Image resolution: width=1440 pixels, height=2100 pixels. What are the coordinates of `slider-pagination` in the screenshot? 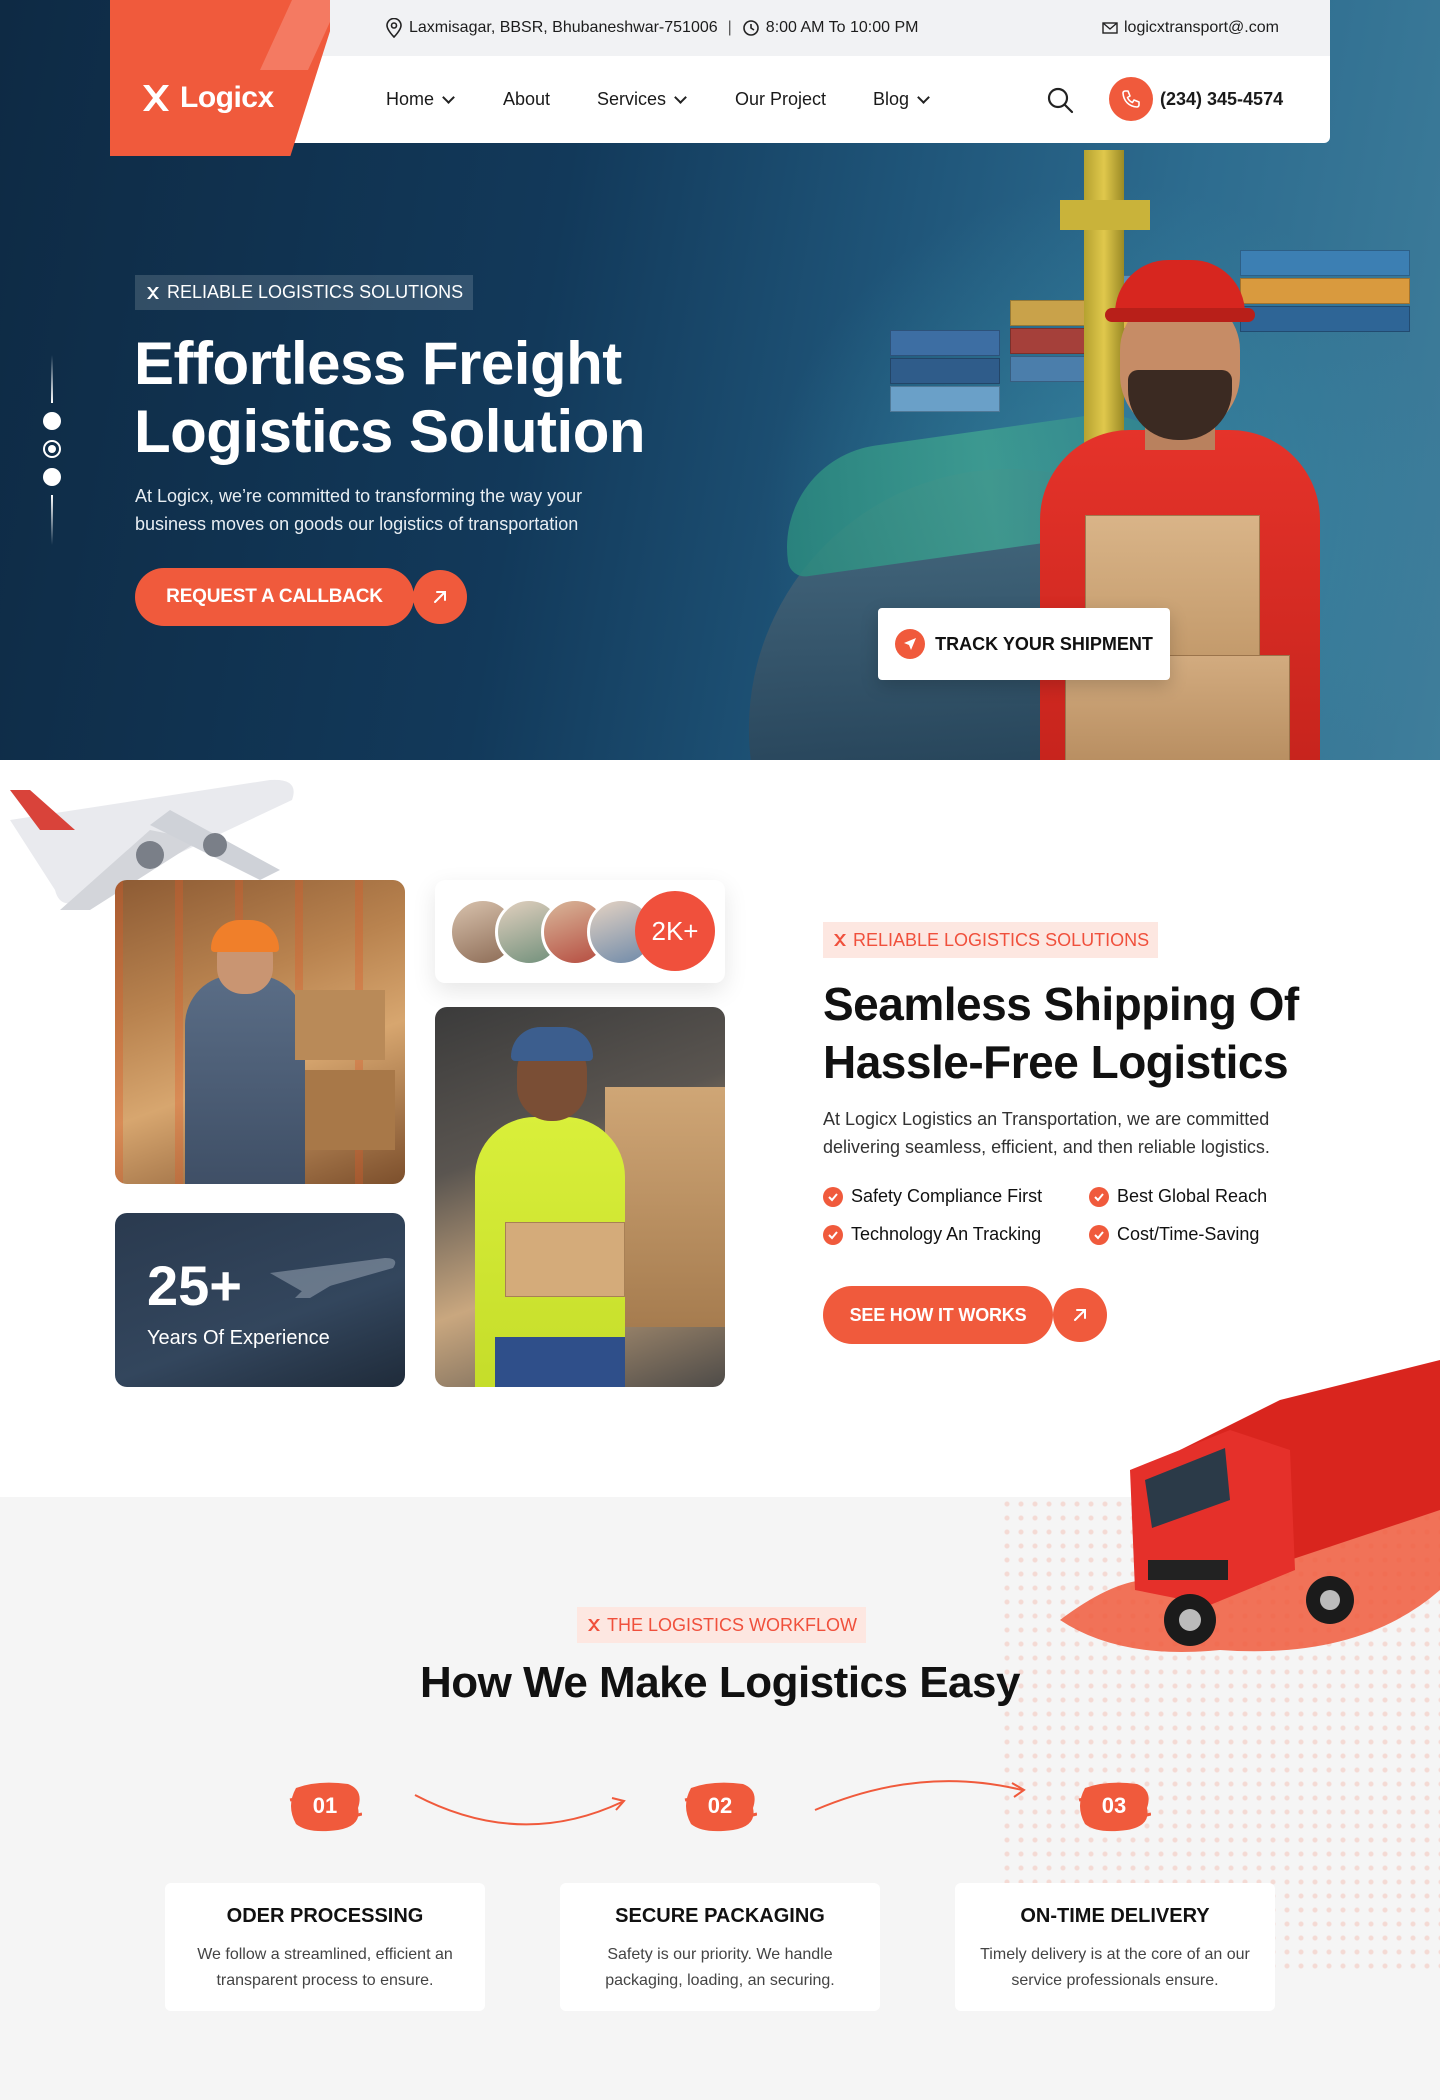 It's located at (52, 450).